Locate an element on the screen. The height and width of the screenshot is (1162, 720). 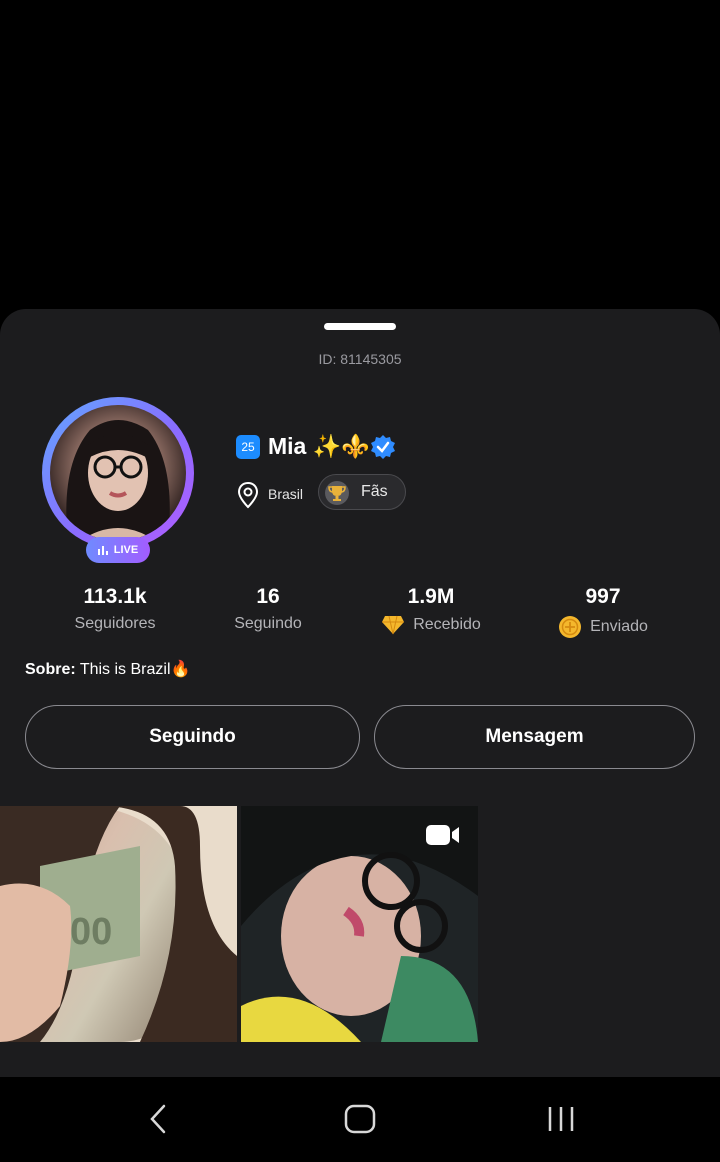
about-prefix: Sobre: is located at coordinates (50, 669).